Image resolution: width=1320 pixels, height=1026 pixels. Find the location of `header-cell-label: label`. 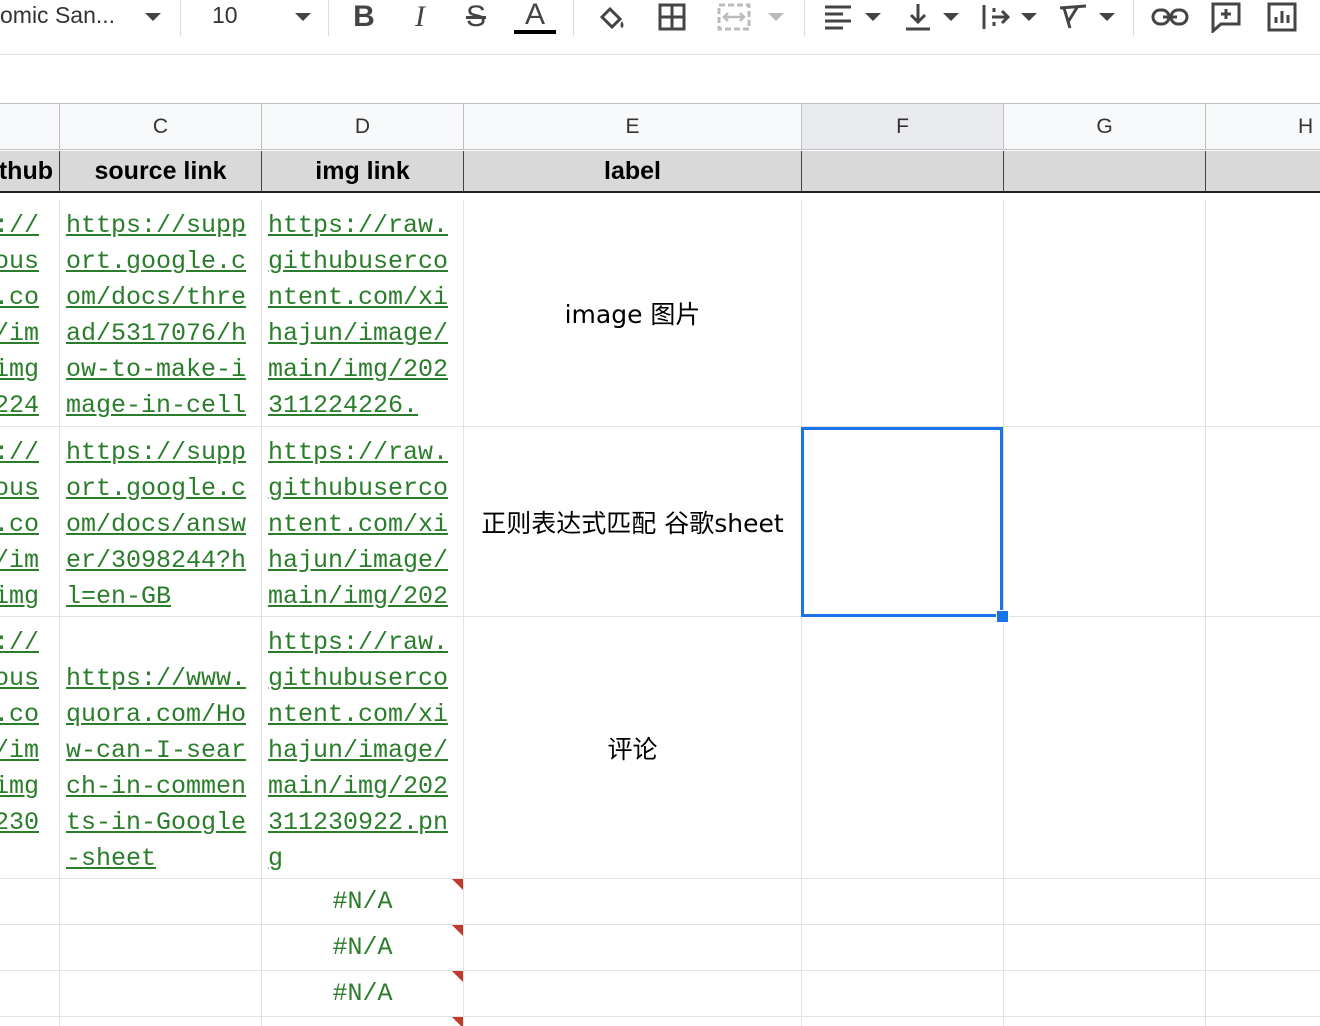

header-cell-label: label is located at coordinates (633, 172).